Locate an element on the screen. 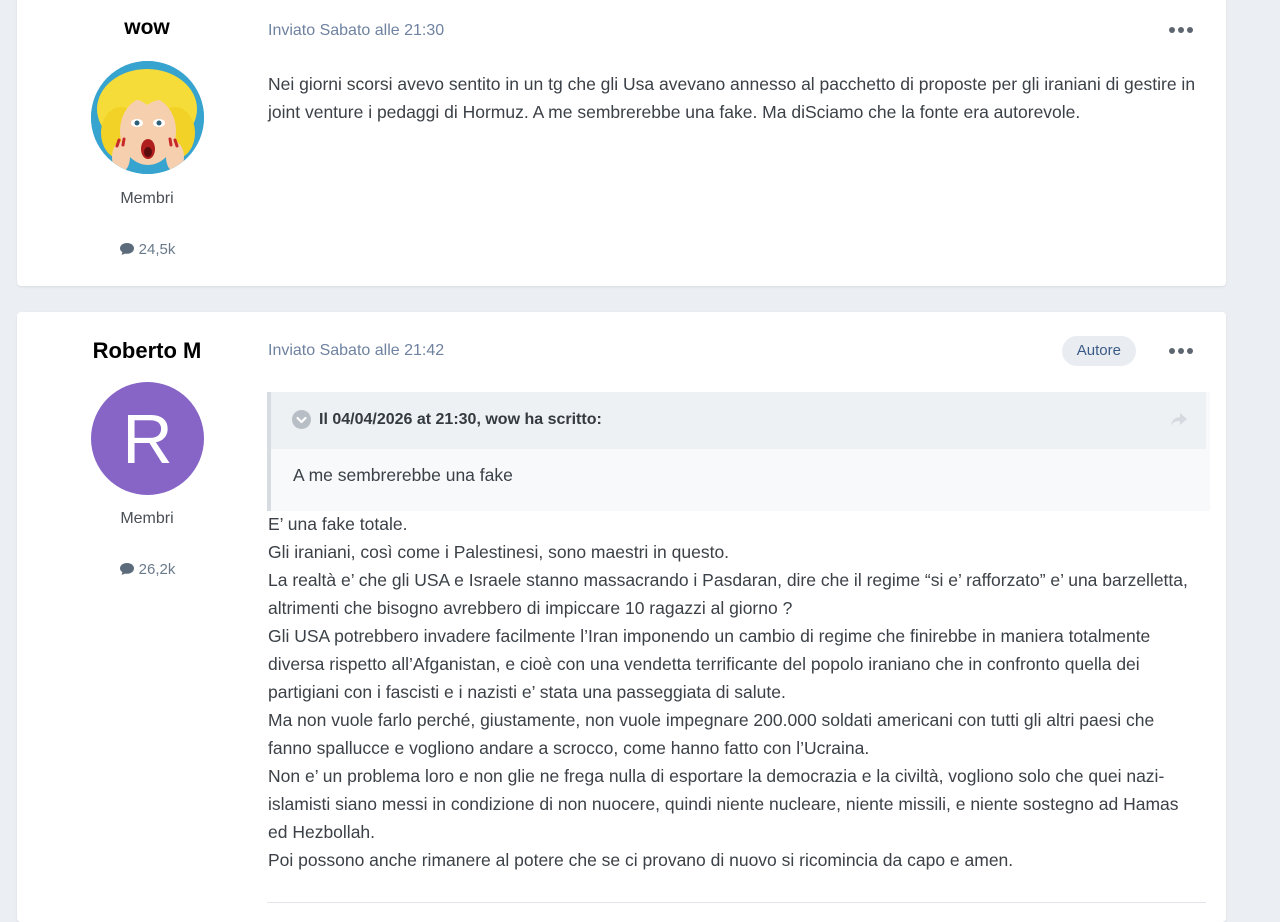 This screenshot has height=922, width=1280. avatar-cartoon-woman-image is located at coordinates (147, 117).